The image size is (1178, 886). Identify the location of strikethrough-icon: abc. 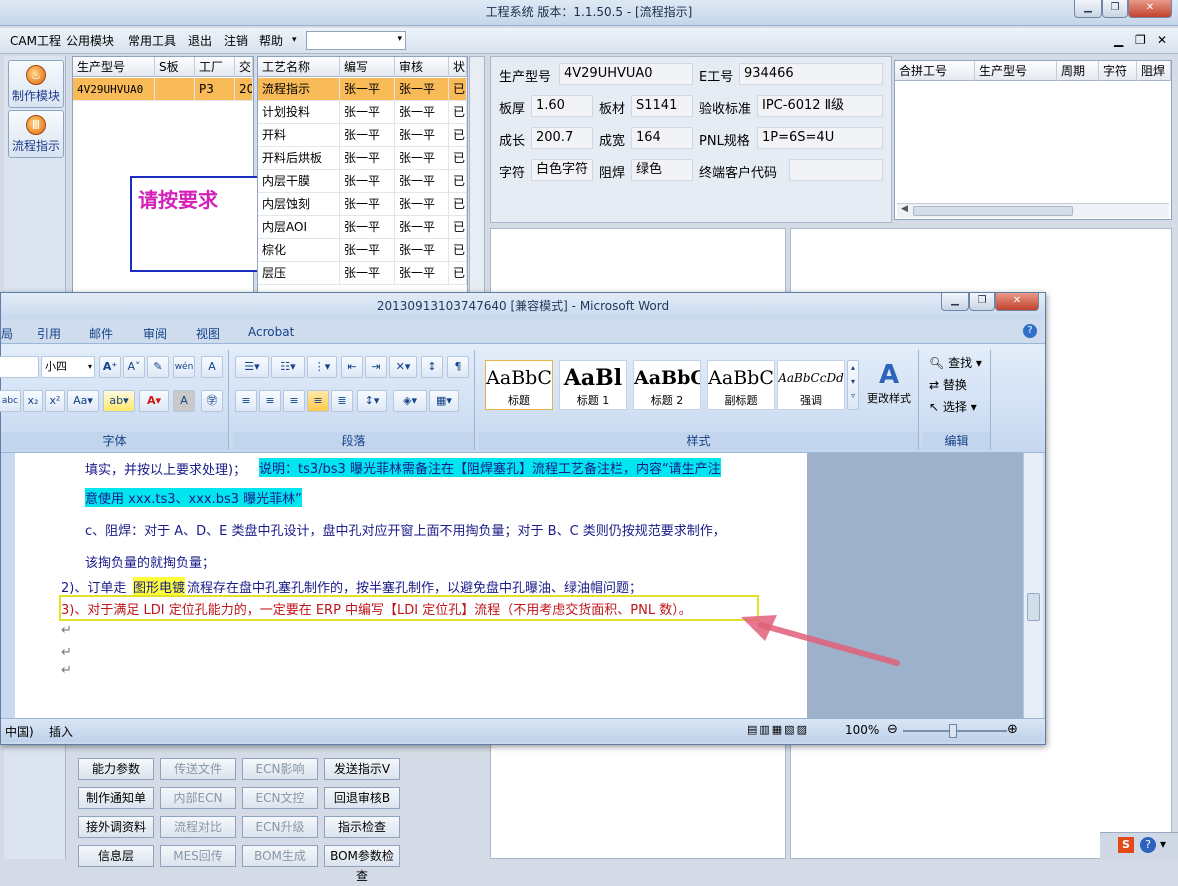
(10, 401).